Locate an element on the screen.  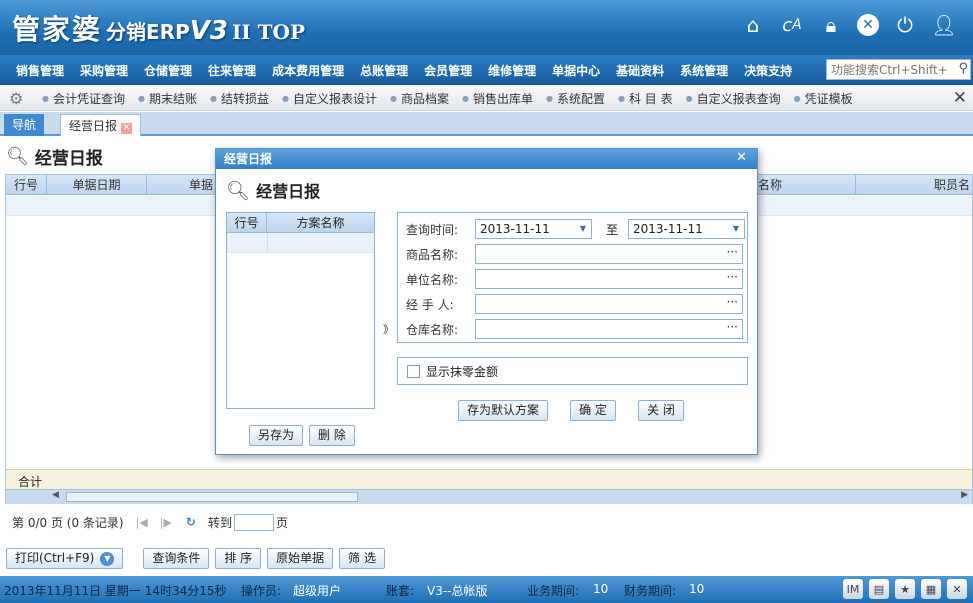
original-docs-button: 原始单据 is located at coordinates (300, 558).